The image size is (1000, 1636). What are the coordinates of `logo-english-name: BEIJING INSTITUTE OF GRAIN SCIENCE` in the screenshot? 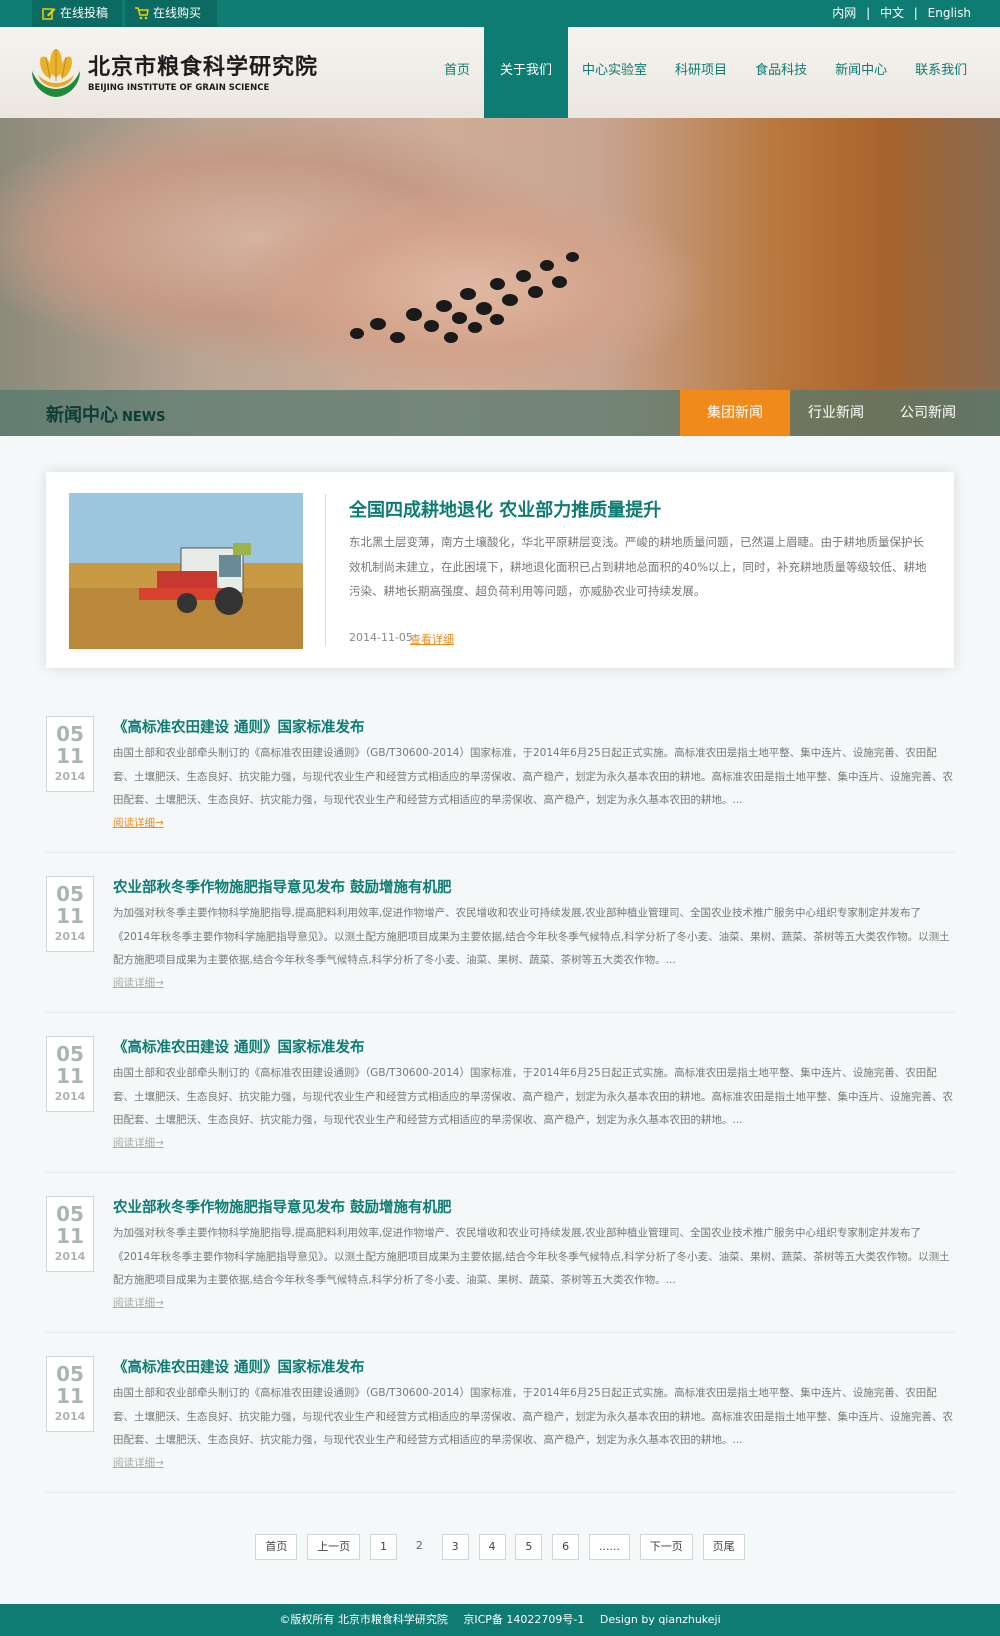 It's located at (179, 88).